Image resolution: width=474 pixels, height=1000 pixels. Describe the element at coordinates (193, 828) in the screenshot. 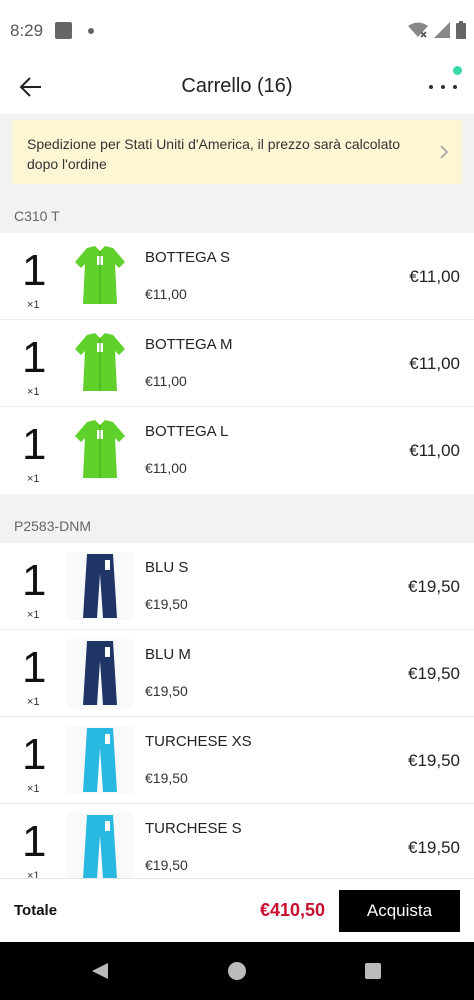

I see `product-name: TURCHESE S` at that location.